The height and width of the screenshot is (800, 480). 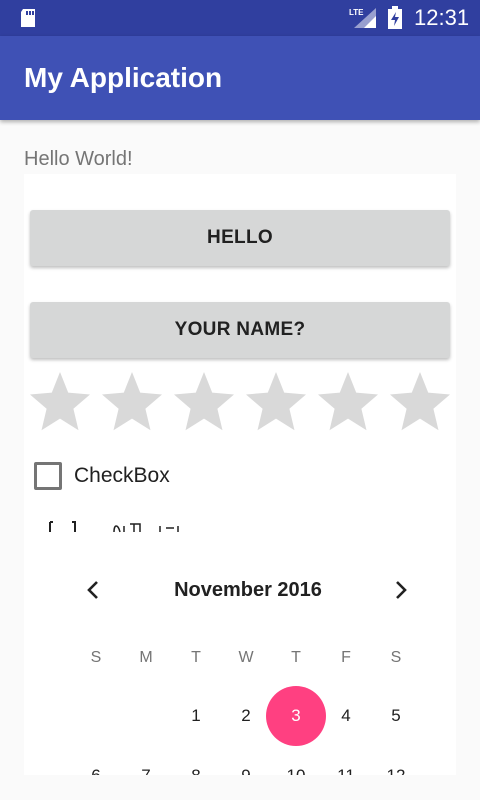 What do you see at coordinates (123, 77) in the screenshot?
I see `app-title: My Application` at bounding box center [123, 77].